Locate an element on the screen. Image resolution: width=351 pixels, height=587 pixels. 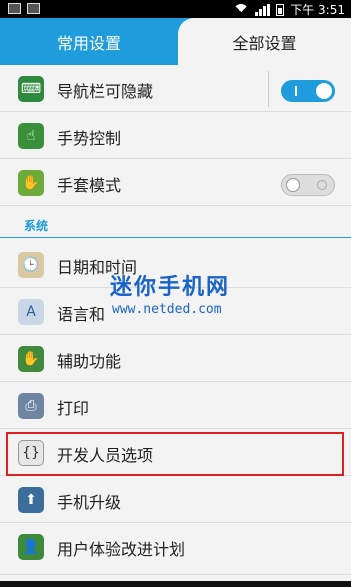
section-header-system: 系统 is located at coordinates (175, 225).